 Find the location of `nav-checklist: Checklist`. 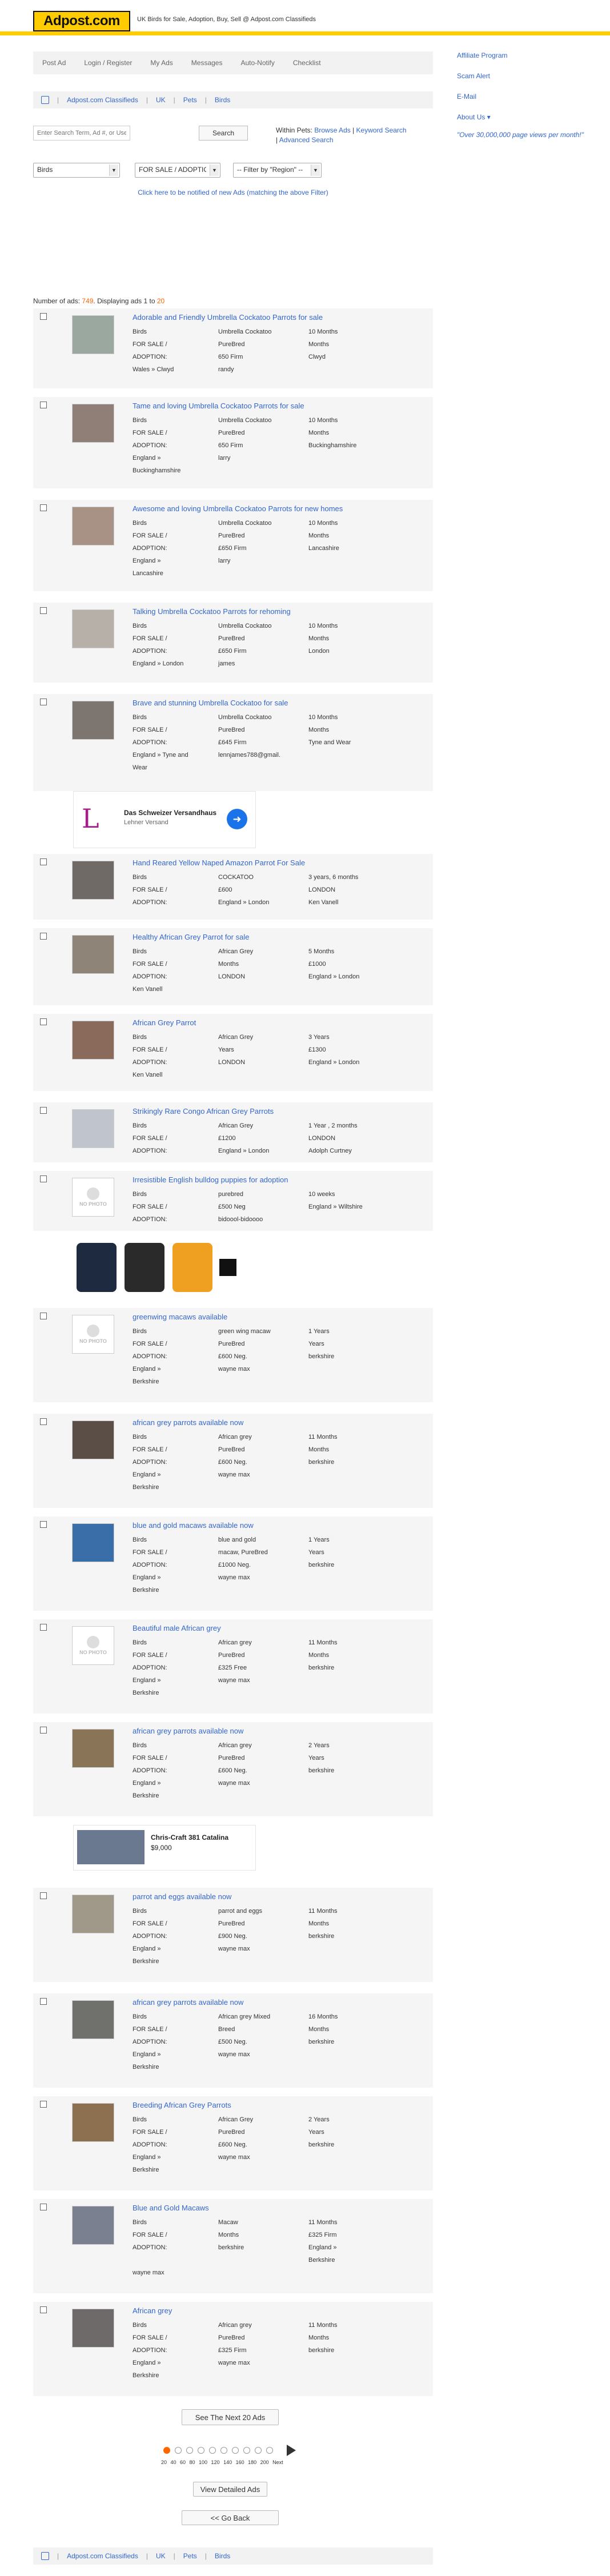

nav-checklist: Checklist is located at coordinates (307, 63).